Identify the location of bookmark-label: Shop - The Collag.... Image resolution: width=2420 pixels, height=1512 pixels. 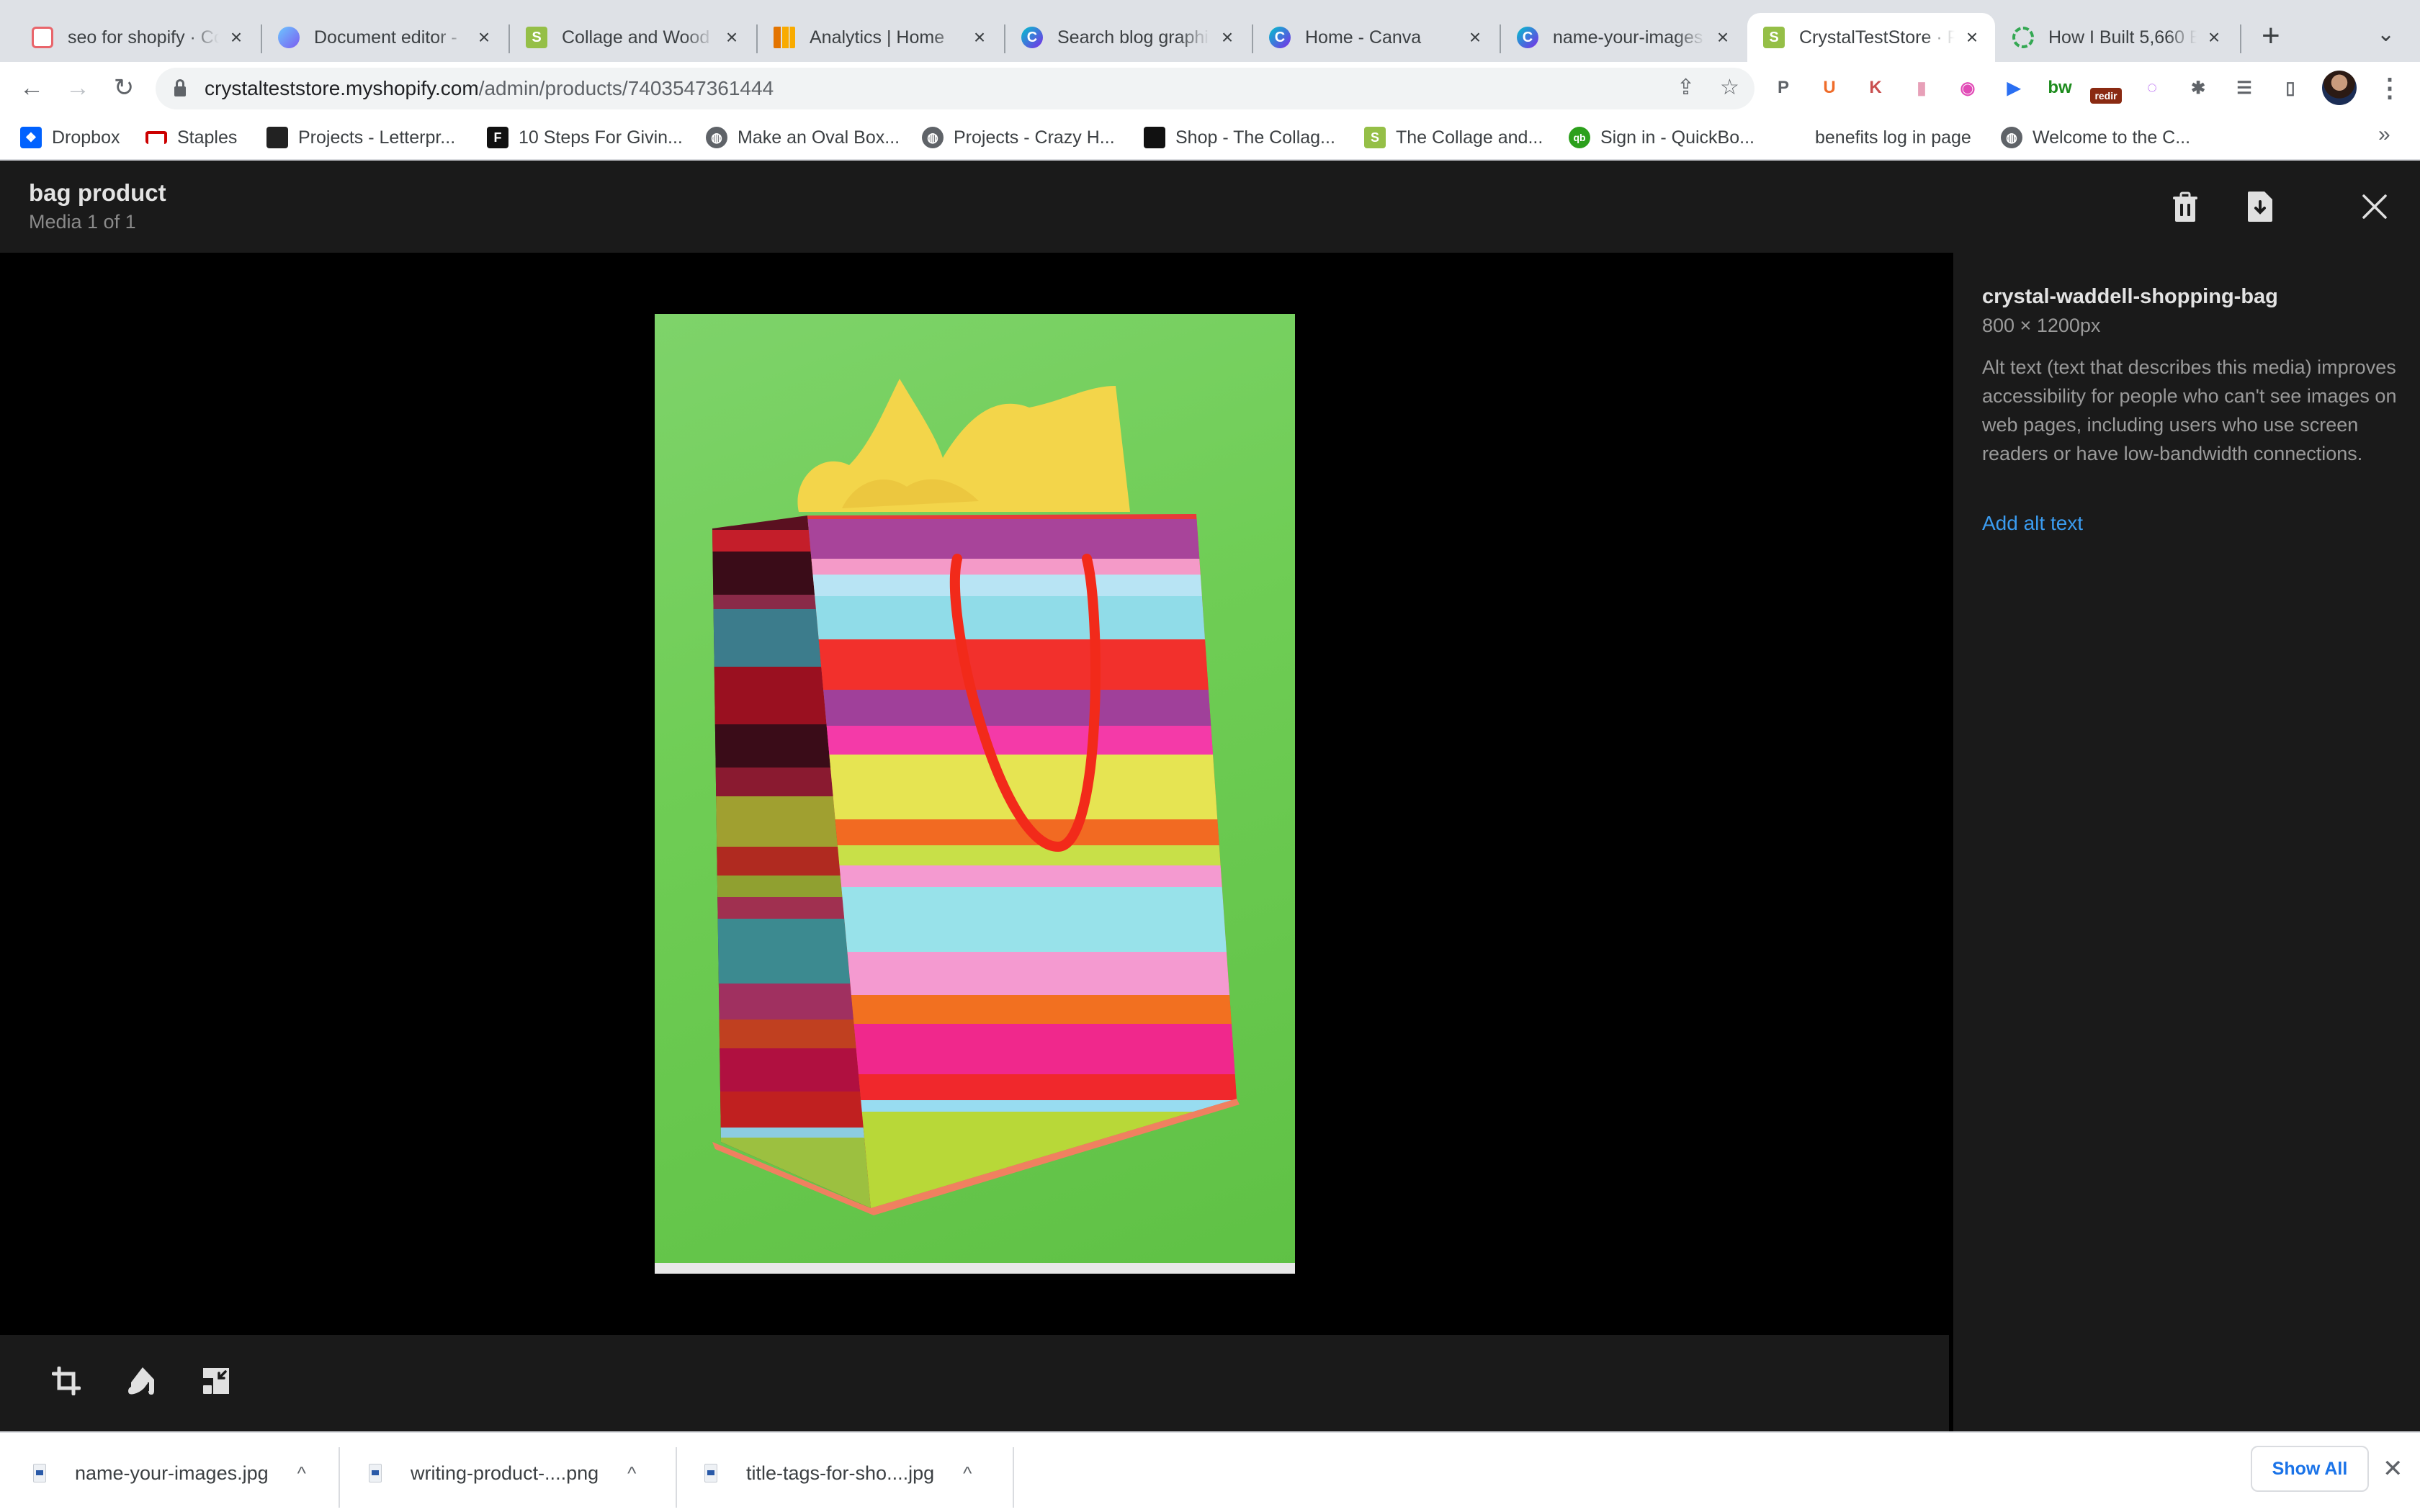
(1255, 137).